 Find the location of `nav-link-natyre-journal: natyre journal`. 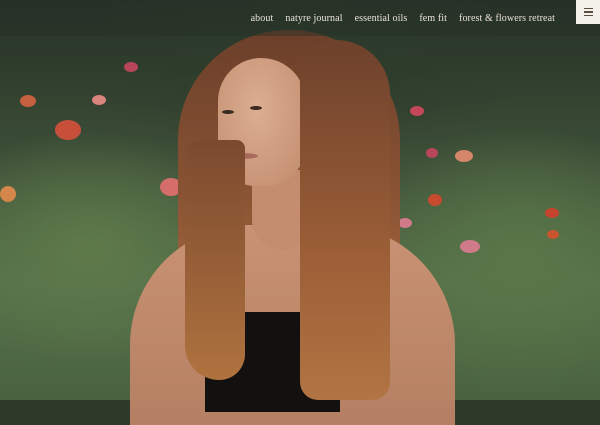

nav-link-natyre-journal: natyre journal is located at coordinates (313, 18).